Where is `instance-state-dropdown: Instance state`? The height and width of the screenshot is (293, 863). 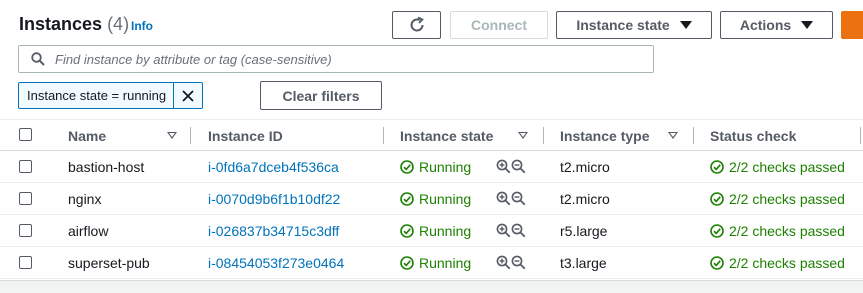 instance-state-dropdown: Instance state is located at coordinates (634, 25).